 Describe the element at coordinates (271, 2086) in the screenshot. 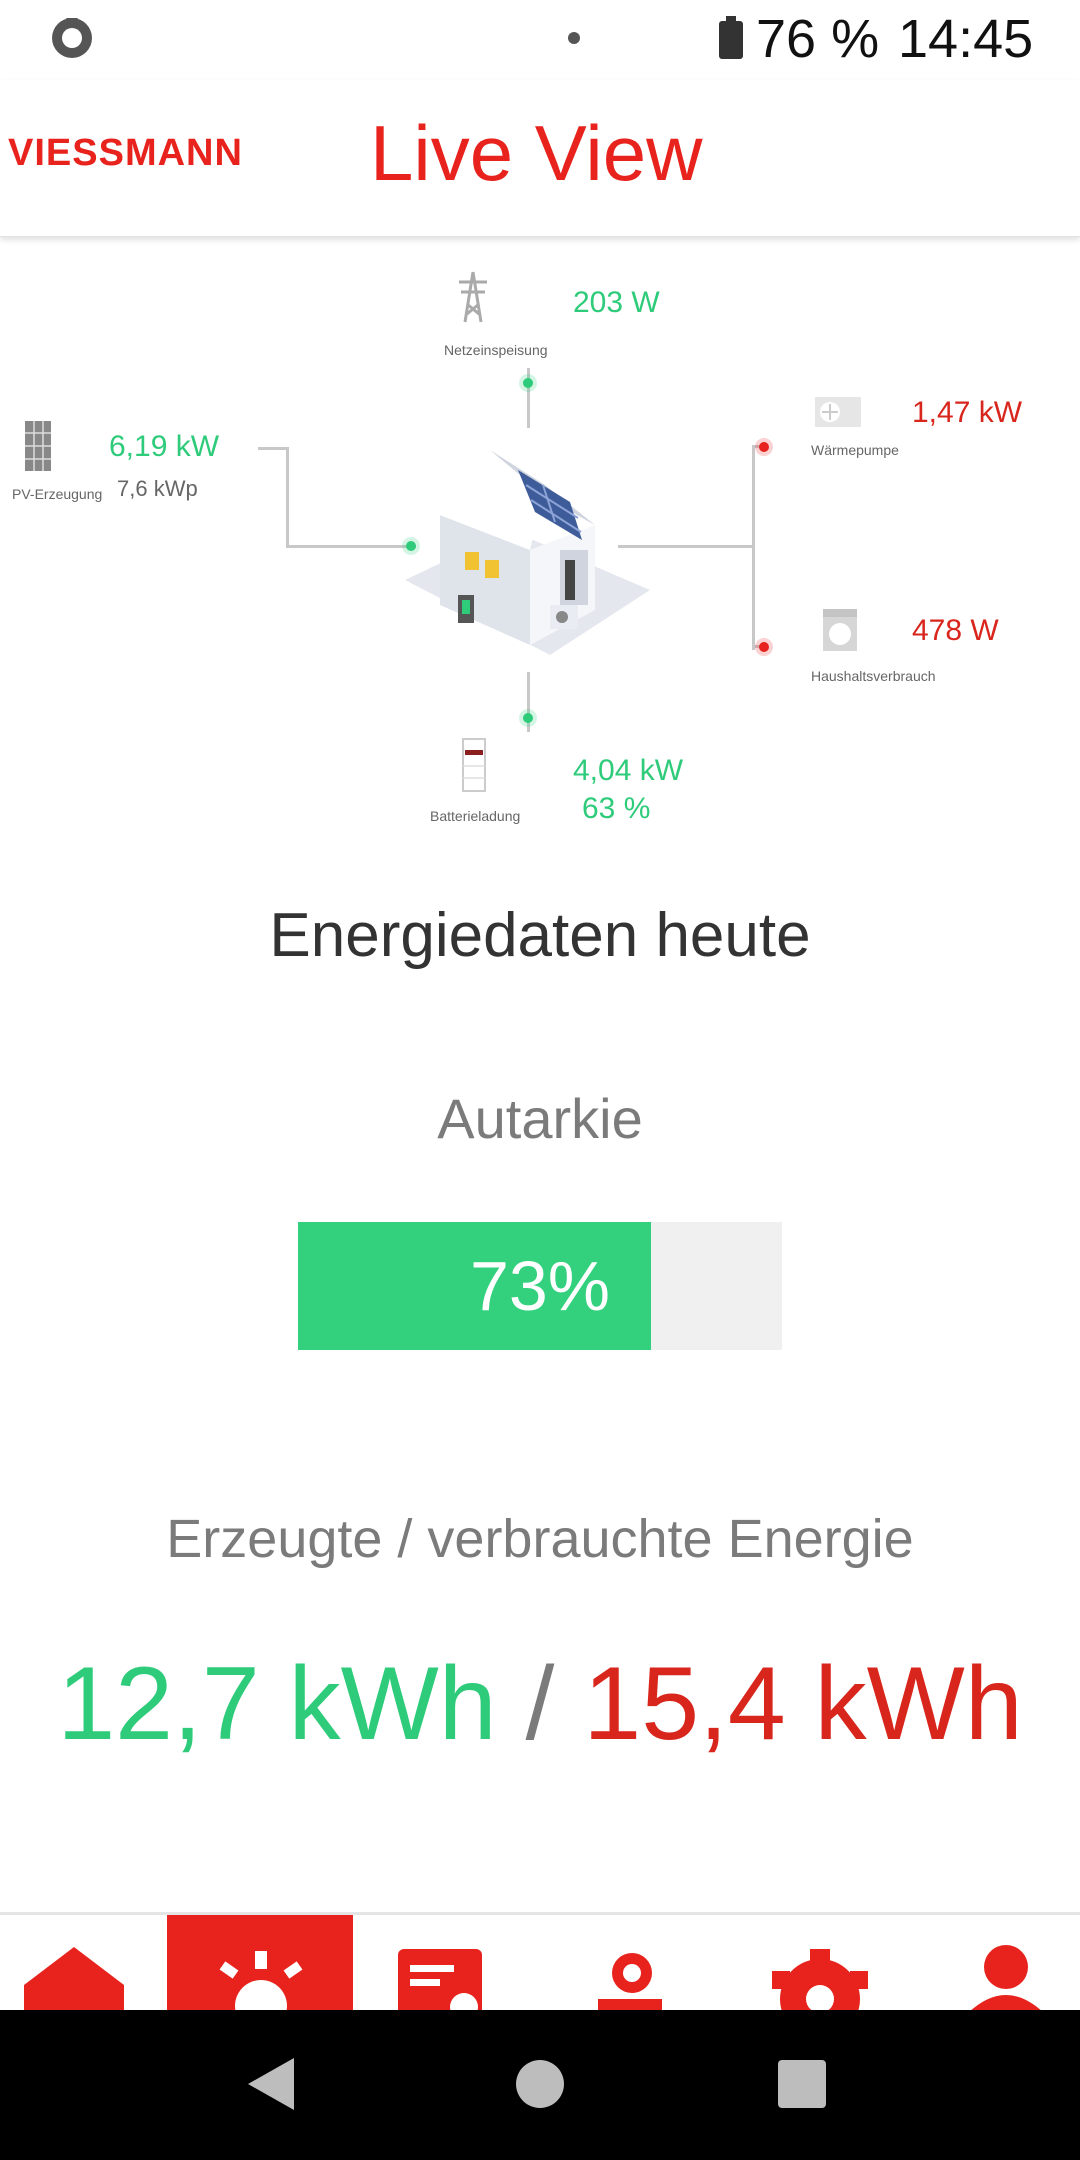

I see `back-icon` at that location.